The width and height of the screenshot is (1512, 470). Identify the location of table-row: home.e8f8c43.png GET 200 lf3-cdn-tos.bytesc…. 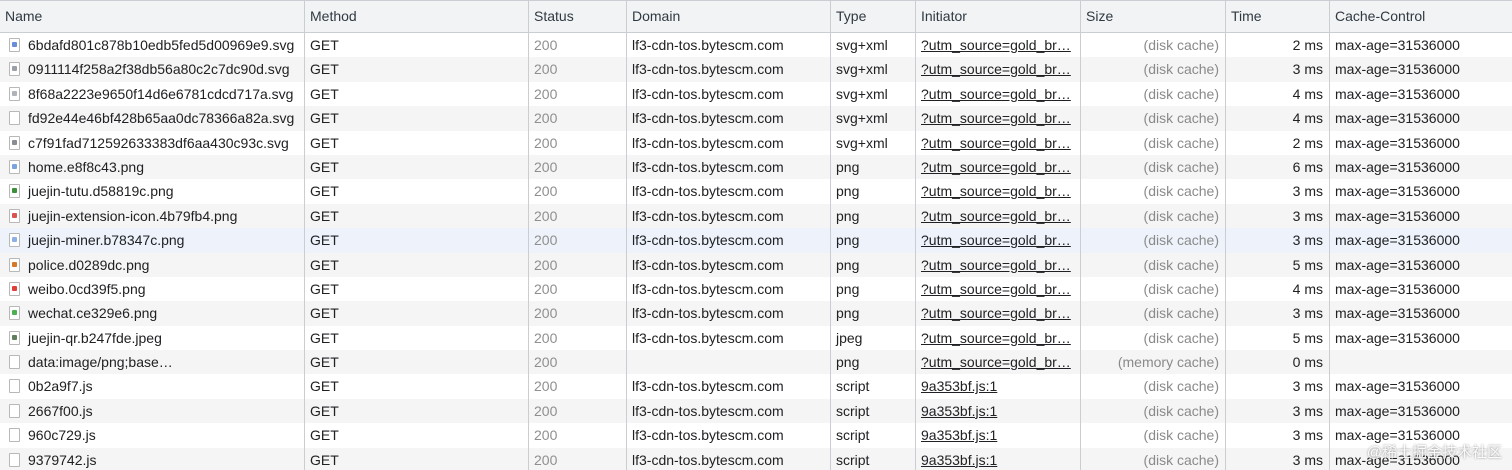
(756, 167).